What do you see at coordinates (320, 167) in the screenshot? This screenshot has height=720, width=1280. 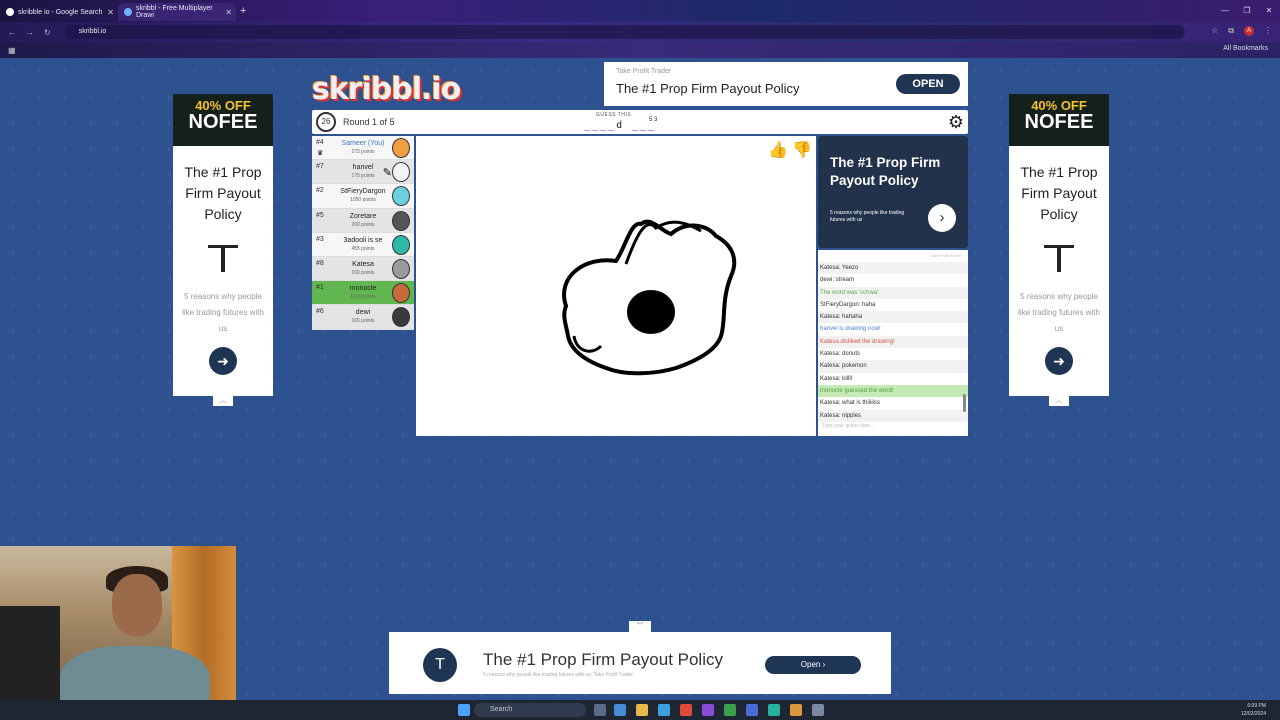 I see `player-rank: #7` at bounding box center [320, 167].